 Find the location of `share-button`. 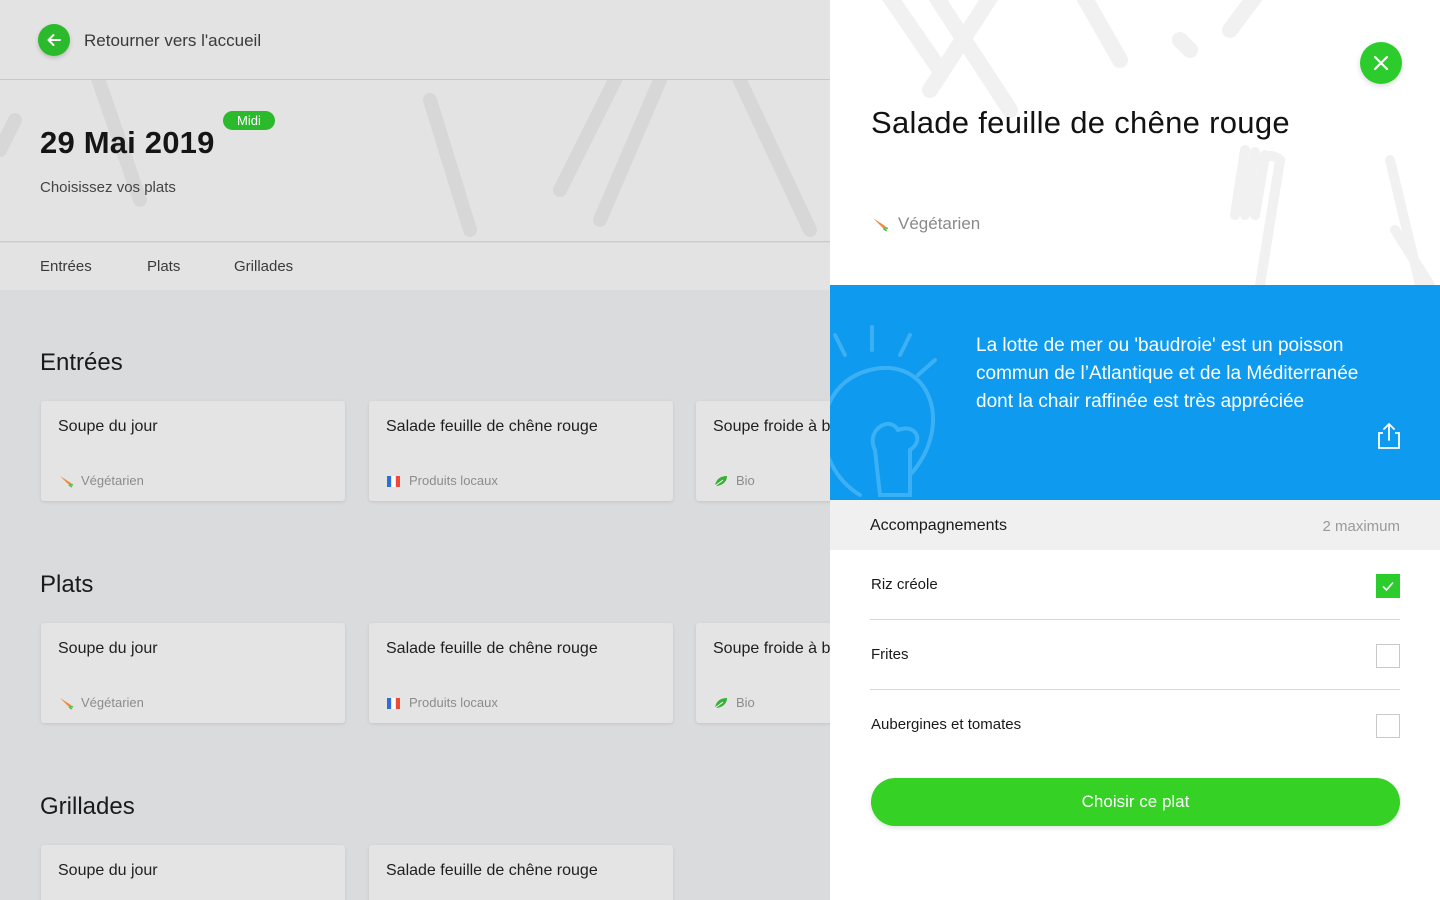

share-button is located at coordinates (1389, 436).